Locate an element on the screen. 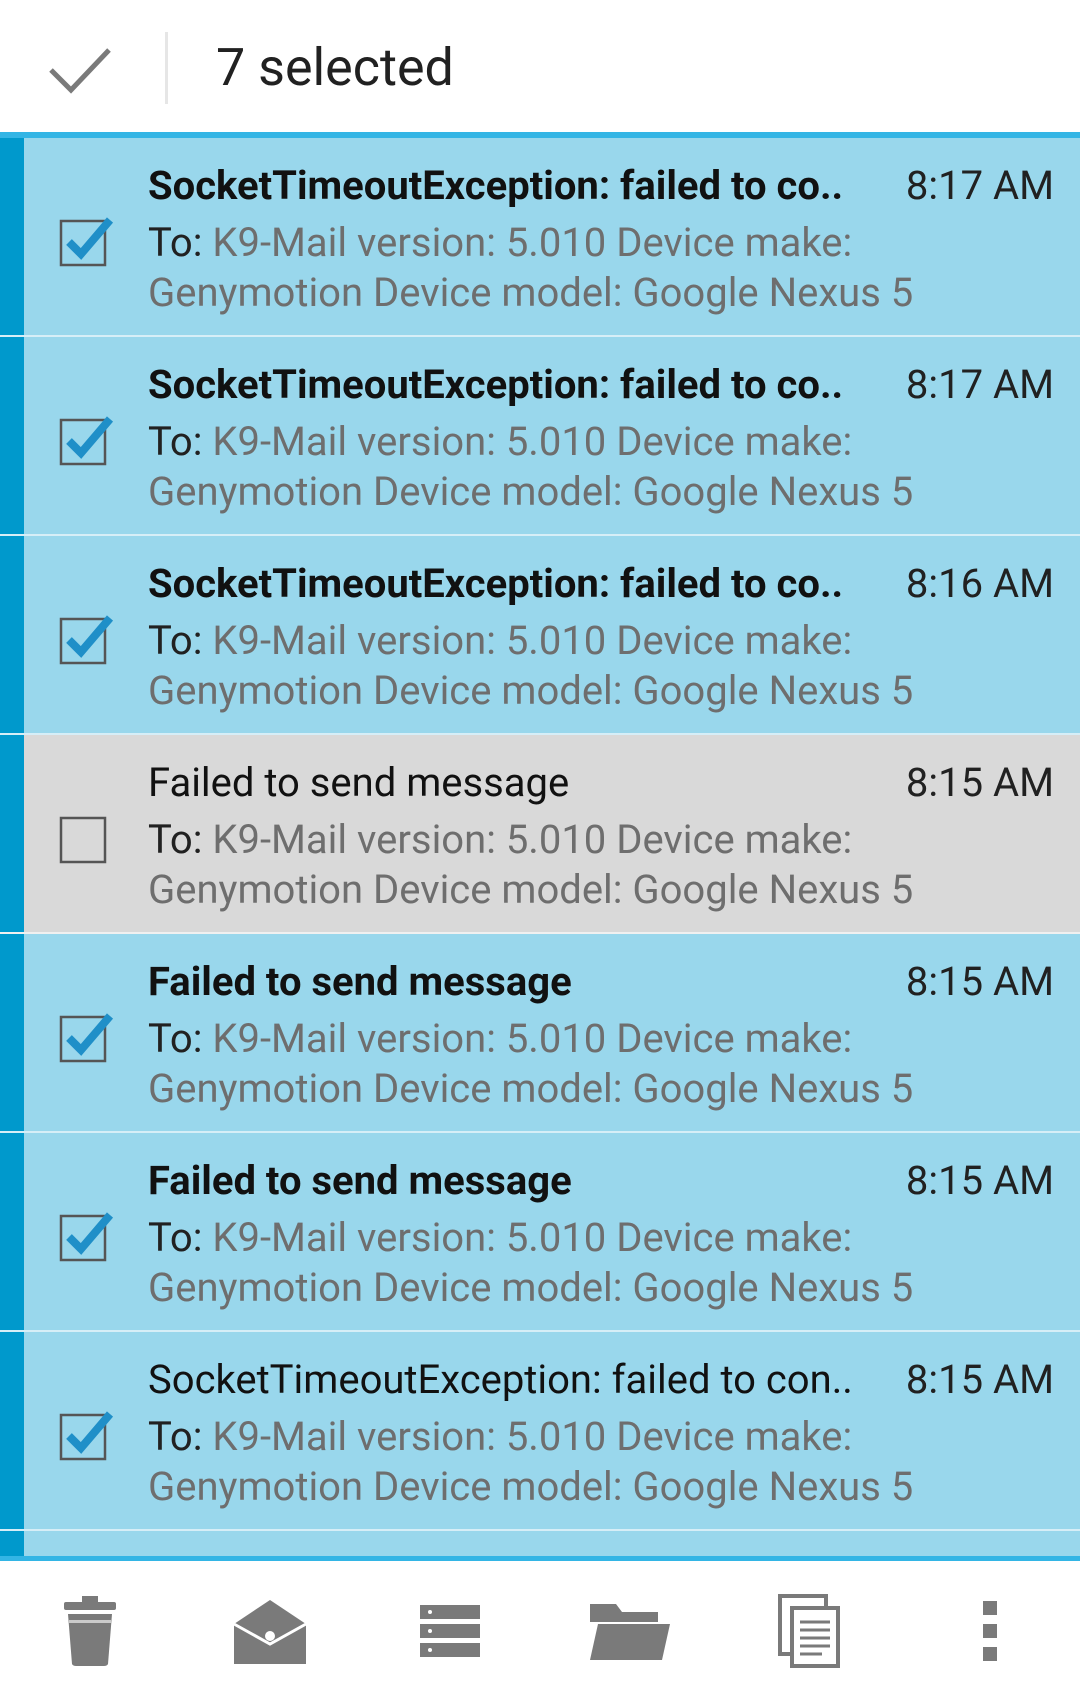 Image resolution: width=1080 pixels, height=1699 pixels. action-bar-divider is located at coordinates (166, 68).